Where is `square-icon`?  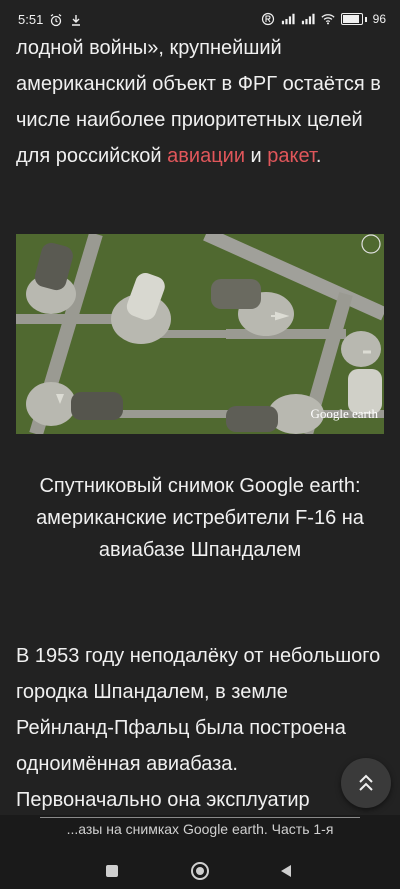 square-icon is located at coordinates (112, 871).